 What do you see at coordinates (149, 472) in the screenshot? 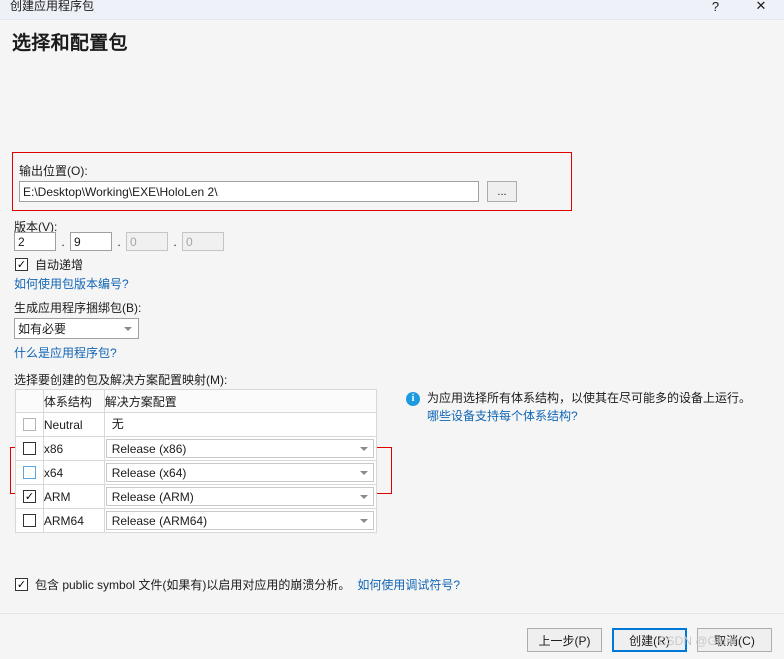
I see `configuration-value: Release (x64)` at bounding box center [149, 472].